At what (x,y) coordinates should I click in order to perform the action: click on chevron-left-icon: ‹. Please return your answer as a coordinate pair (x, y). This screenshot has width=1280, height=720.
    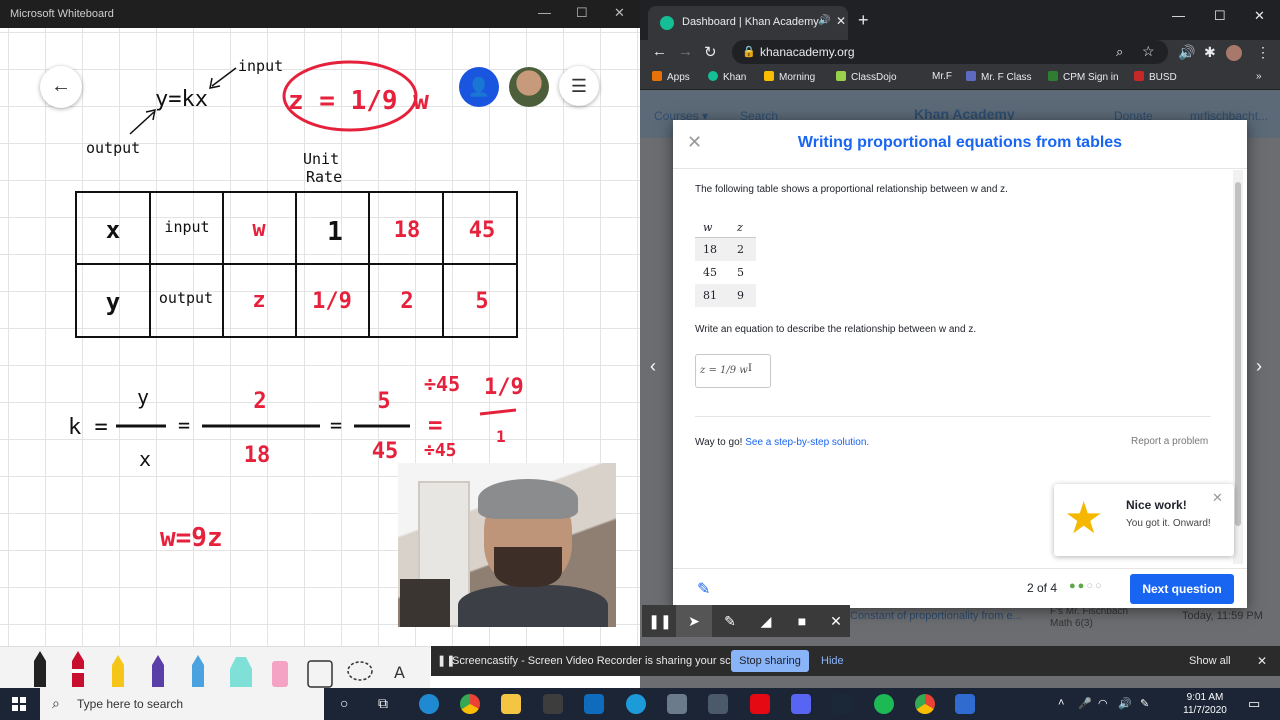
    Looking at the image, I should click on (653, 366).